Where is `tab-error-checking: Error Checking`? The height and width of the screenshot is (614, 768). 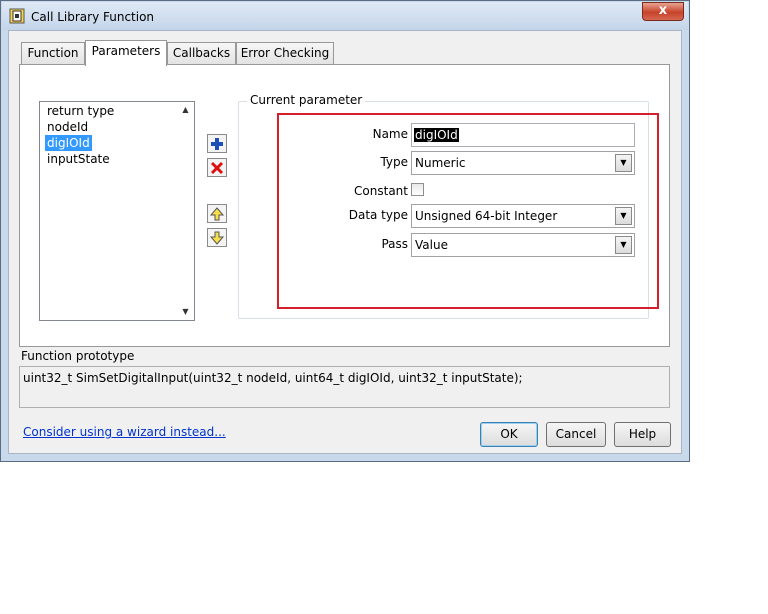
tab-error-checking: Error Checking is located at coordinates (285, 53).